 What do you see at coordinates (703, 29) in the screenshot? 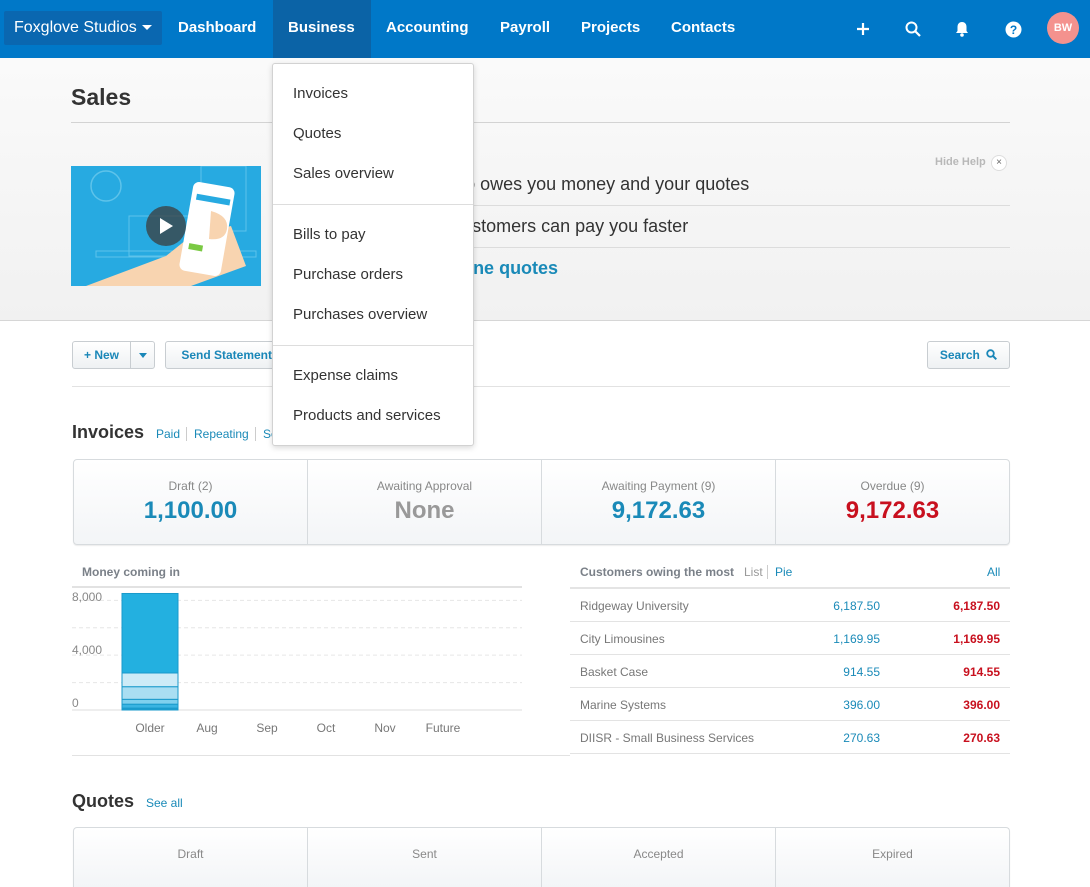
I see `nav-contacts: Contacts` at bounding box center [703, 29].